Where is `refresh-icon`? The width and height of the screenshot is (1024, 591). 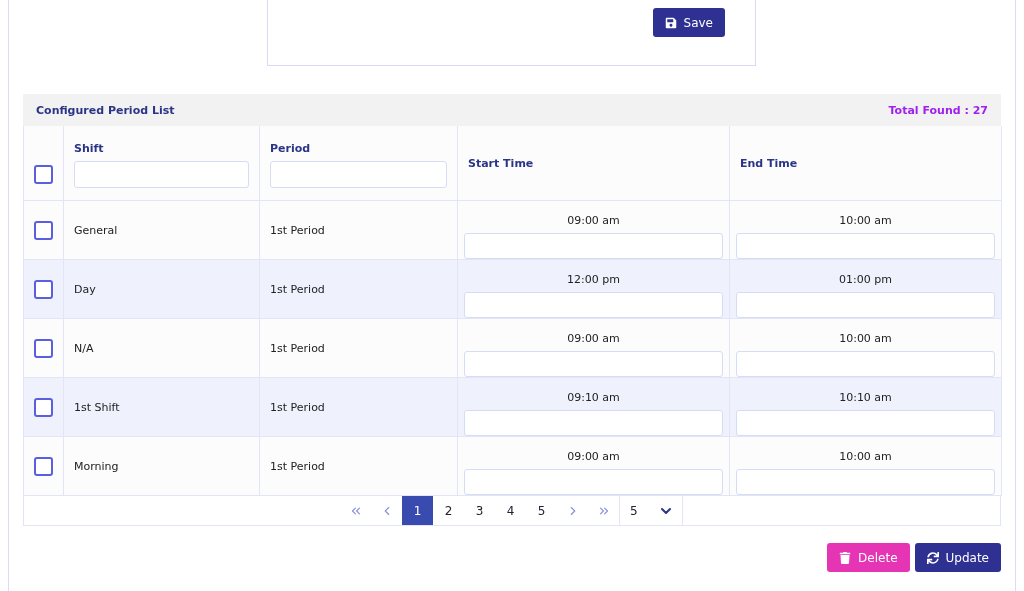 refresh-icon is located at coordinates (932, 557).